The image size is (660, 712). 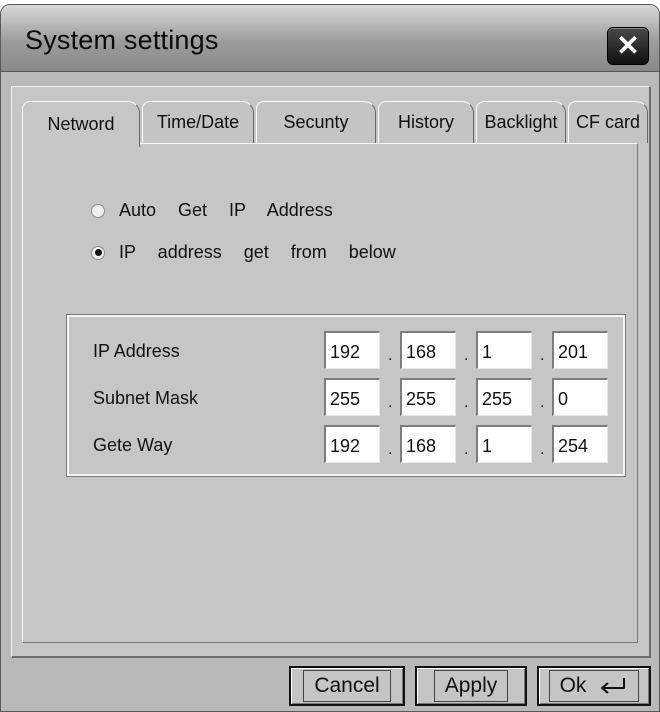 What do you see at coordinates (580, 444) in the screenshot?
I see `gateway-octet-4: 254` at bounding box center [580, 444].